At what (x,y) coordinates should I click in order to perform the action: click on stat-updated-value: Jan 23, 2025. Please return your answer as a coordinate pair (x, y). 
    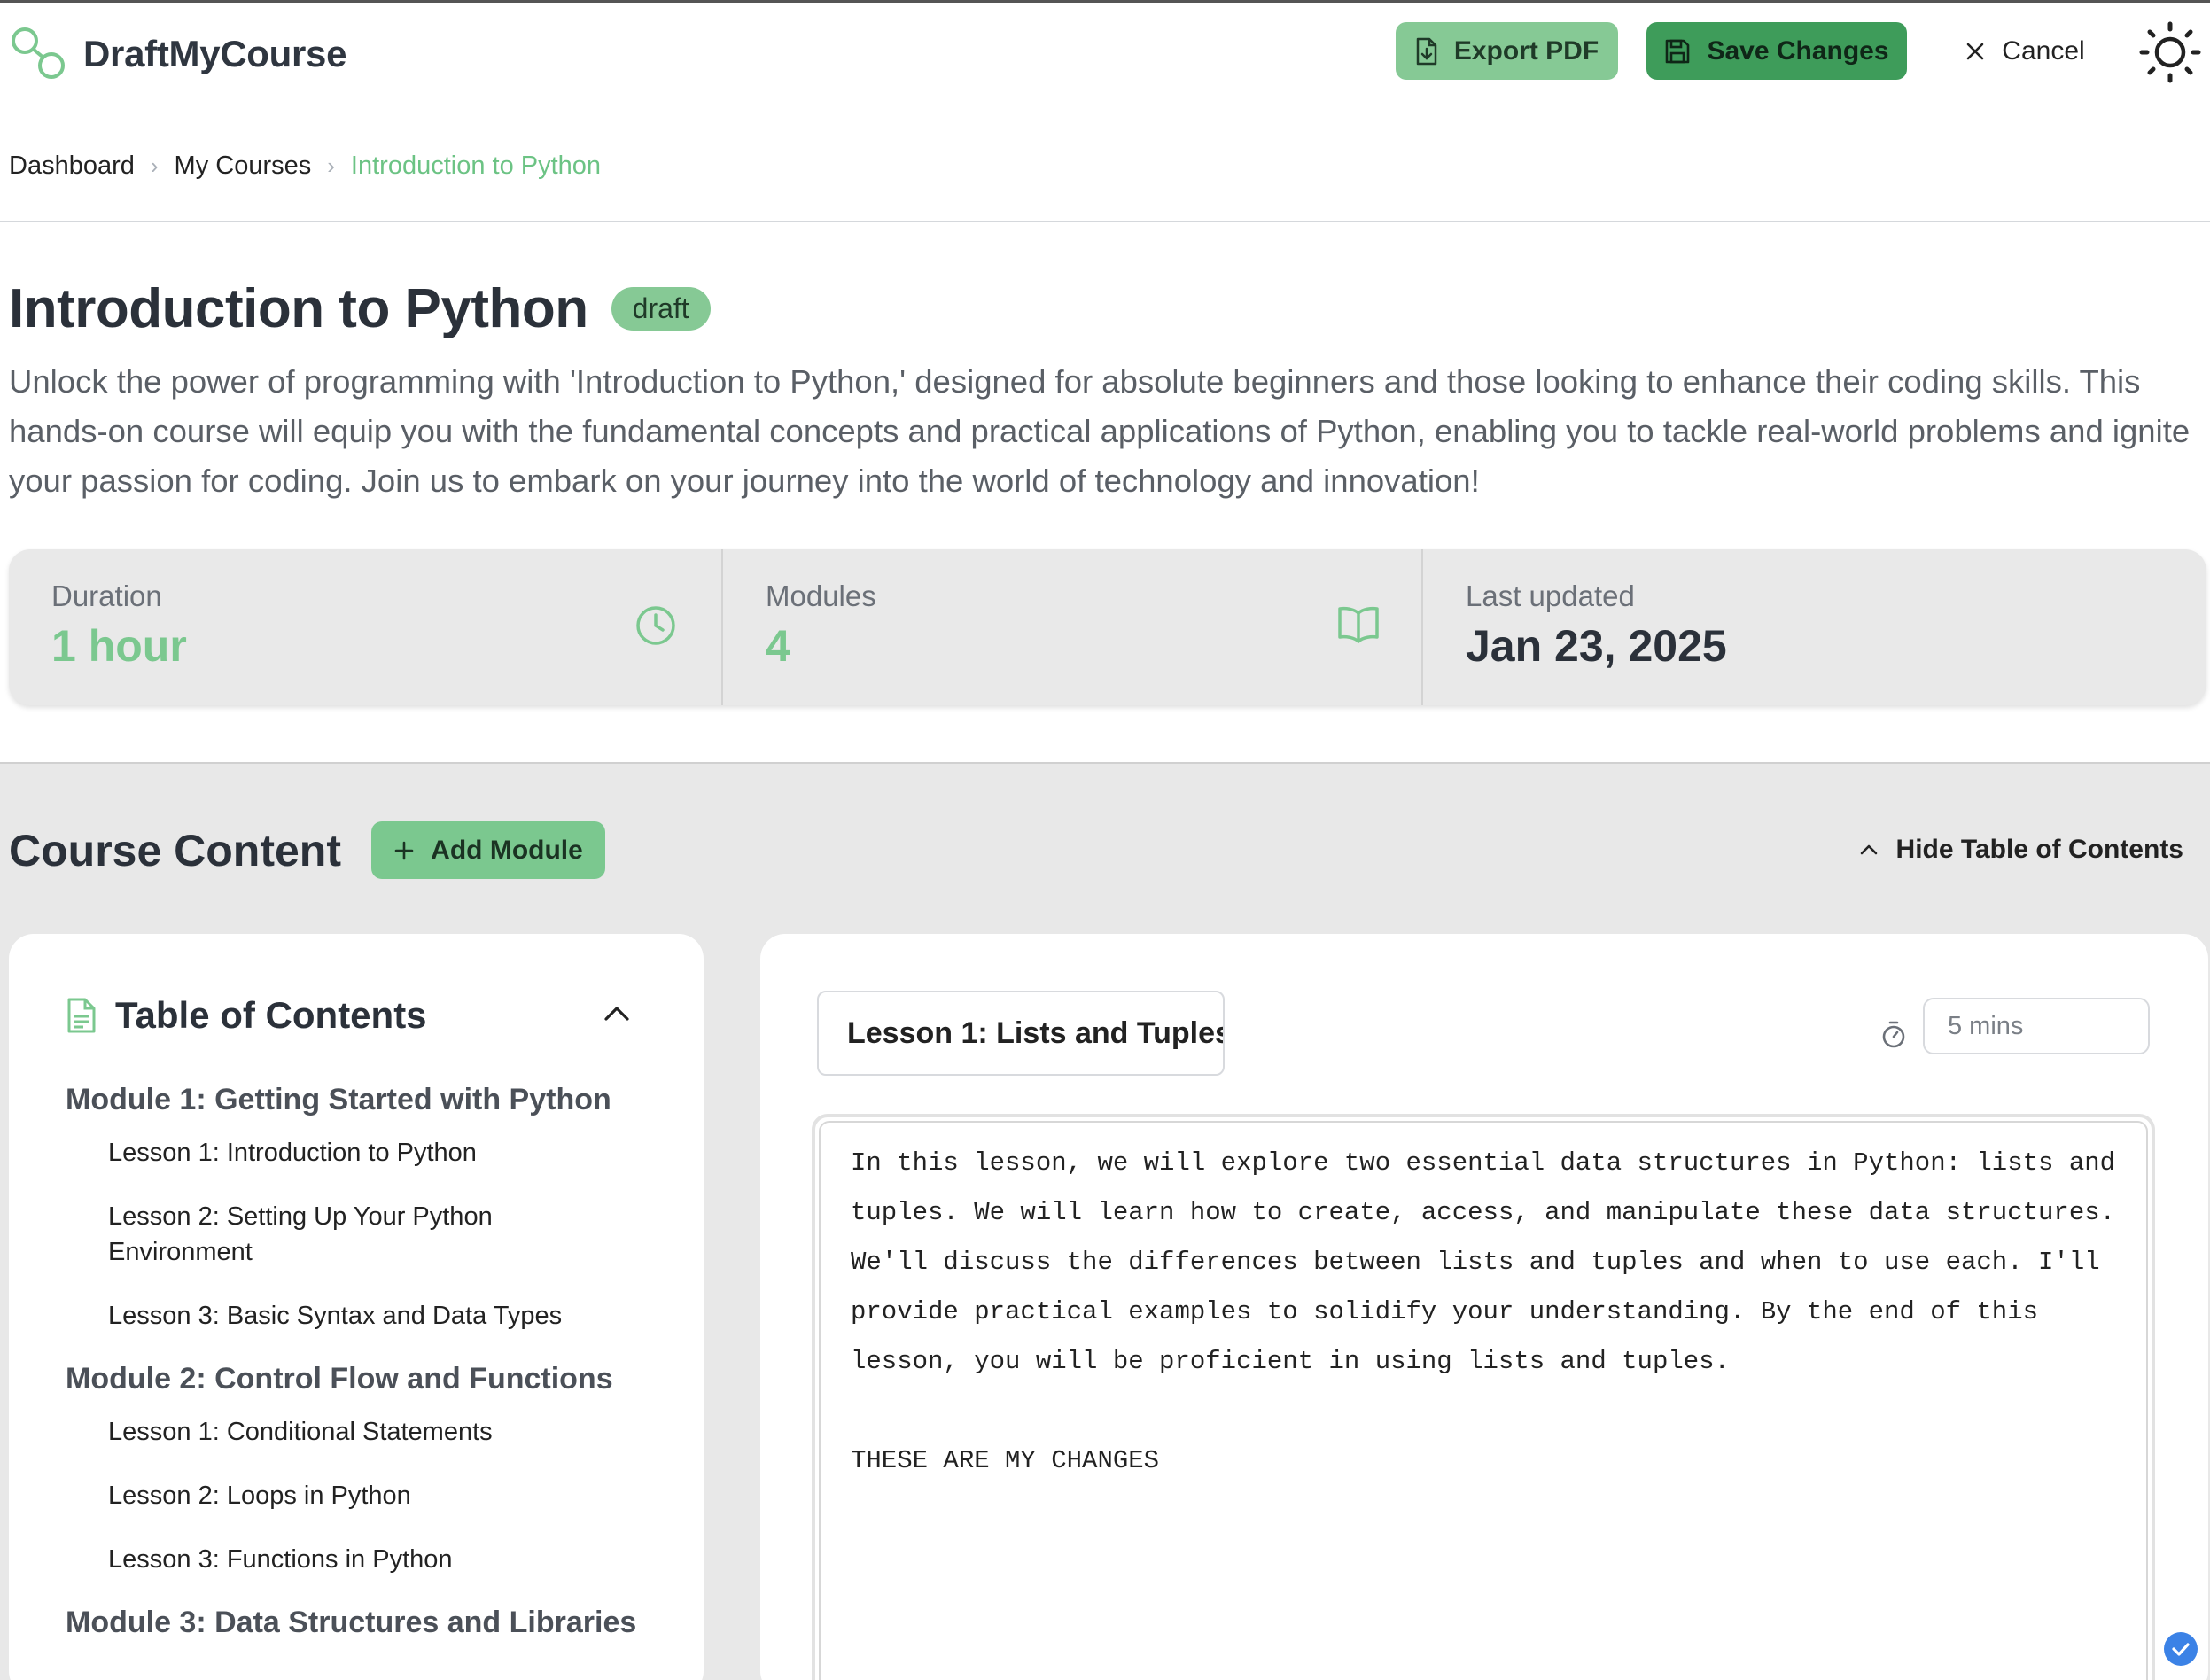
    Looking at the image, I should click on (1596, 646).